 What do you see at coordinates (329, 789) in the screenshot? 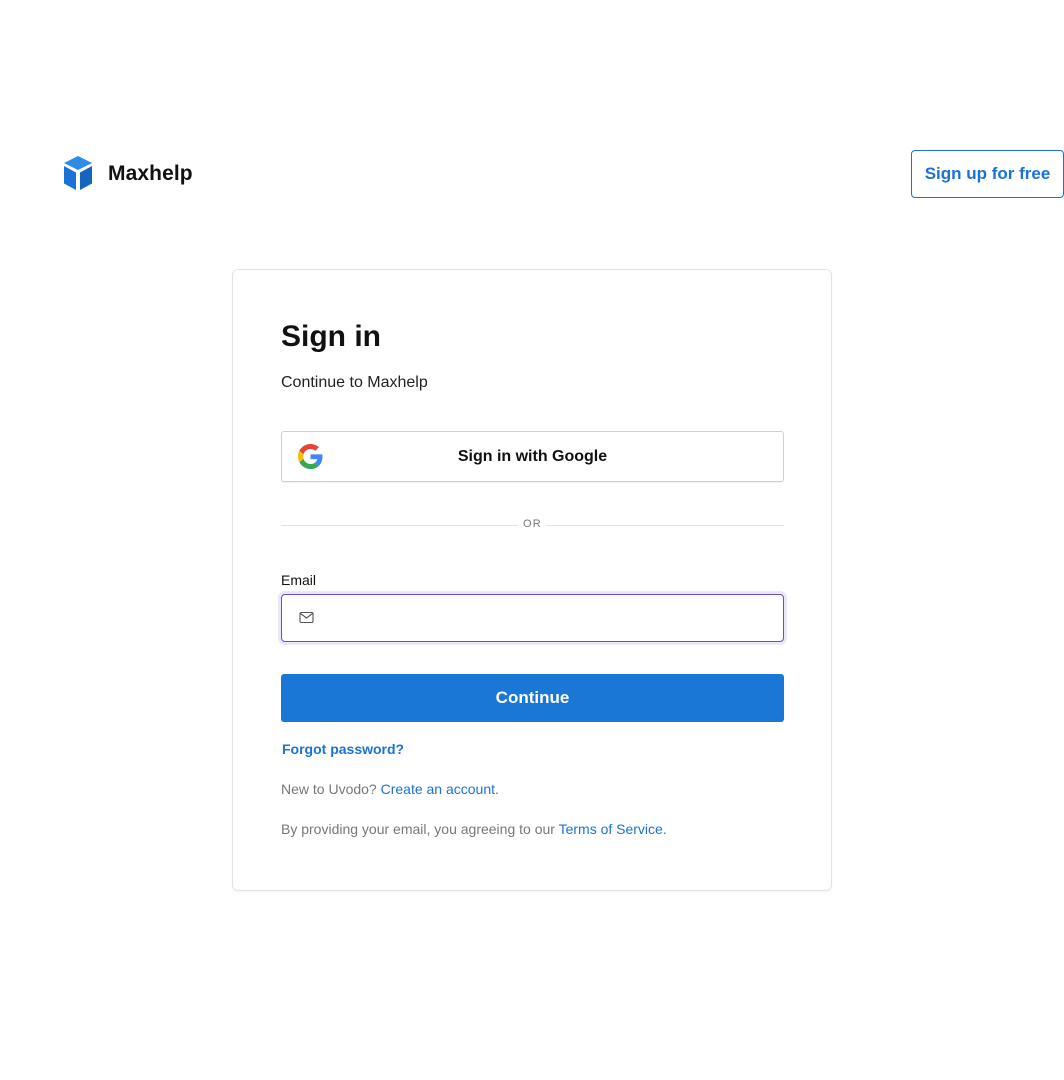
I see `create-account-prefix: New to Uvodo?` at bounding box center [329, 789].